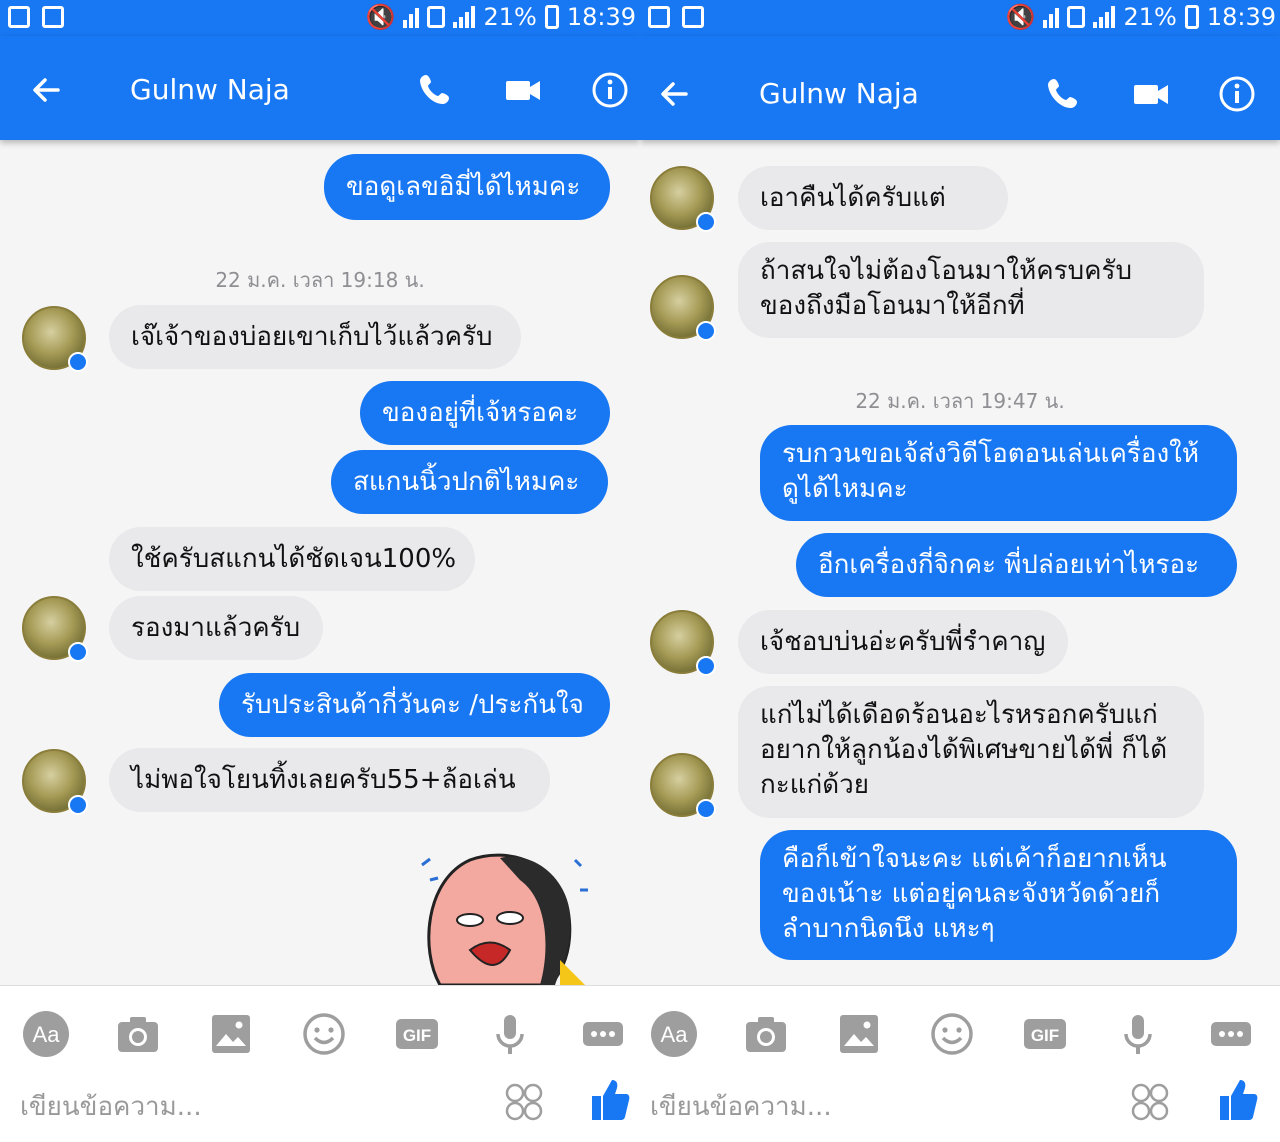 This screenshot has height=1142, width=1280. I want to click on message-bubble-incoming: เอาคืนได้ครับแต่, so click(873, 198).